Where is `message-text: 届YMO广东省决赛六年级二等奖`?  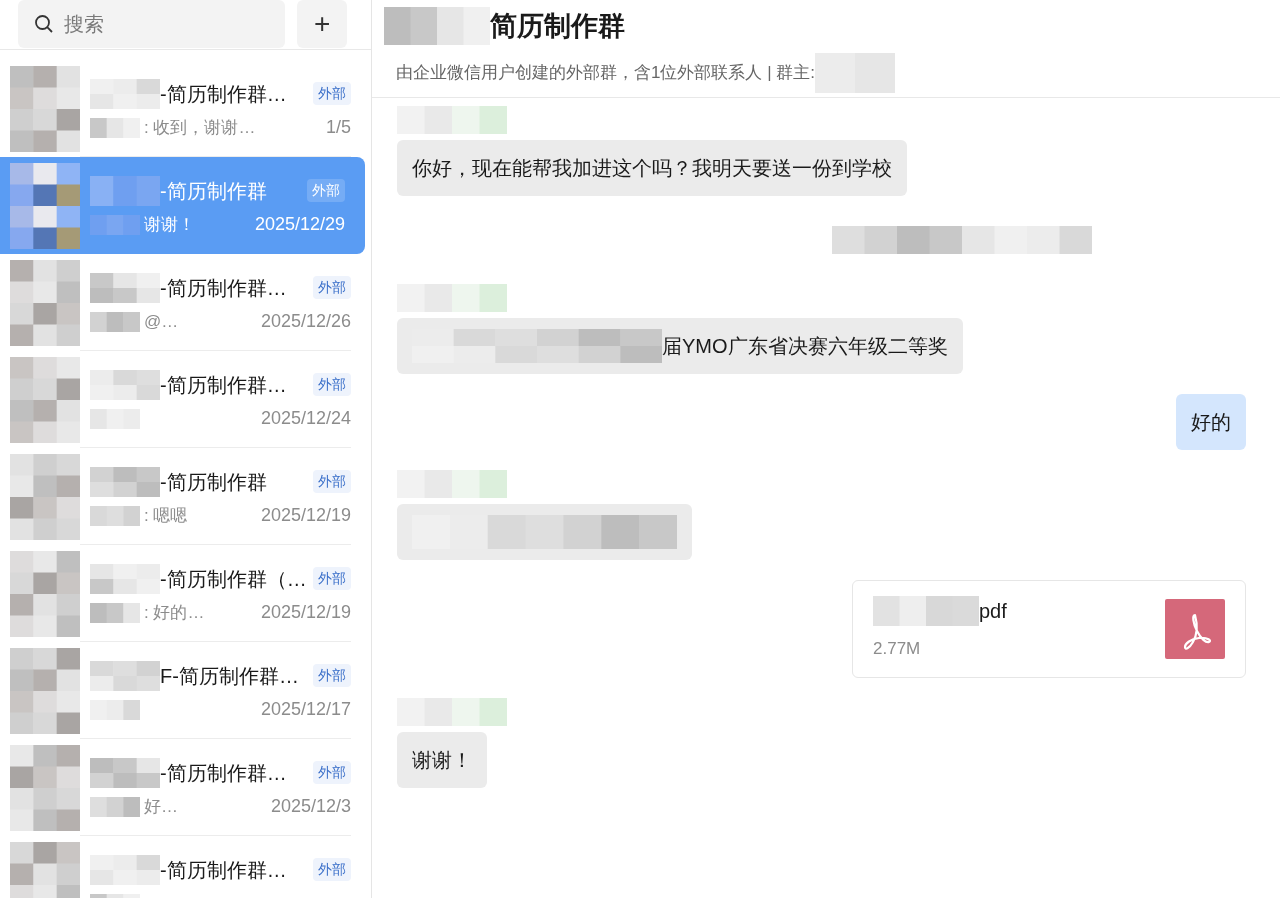
message-text: 届YMO广东省决赛六年级二等奖 is located at coordinates (805, 346).